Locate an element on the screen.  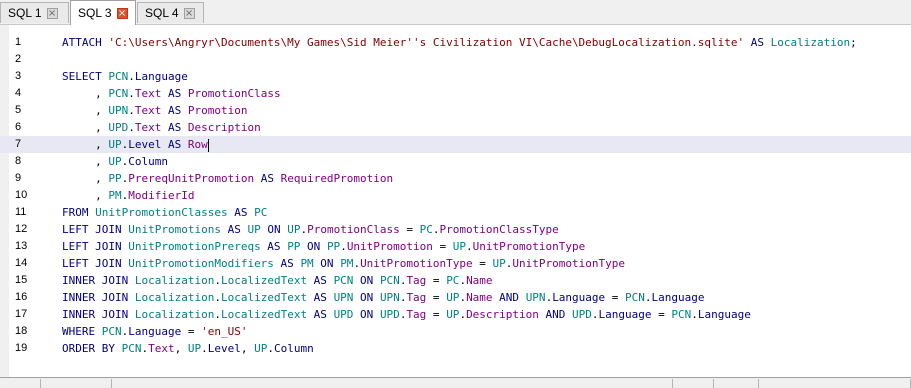
tab-sql-3: SQL 3 × is located at coordinates (103, 12).